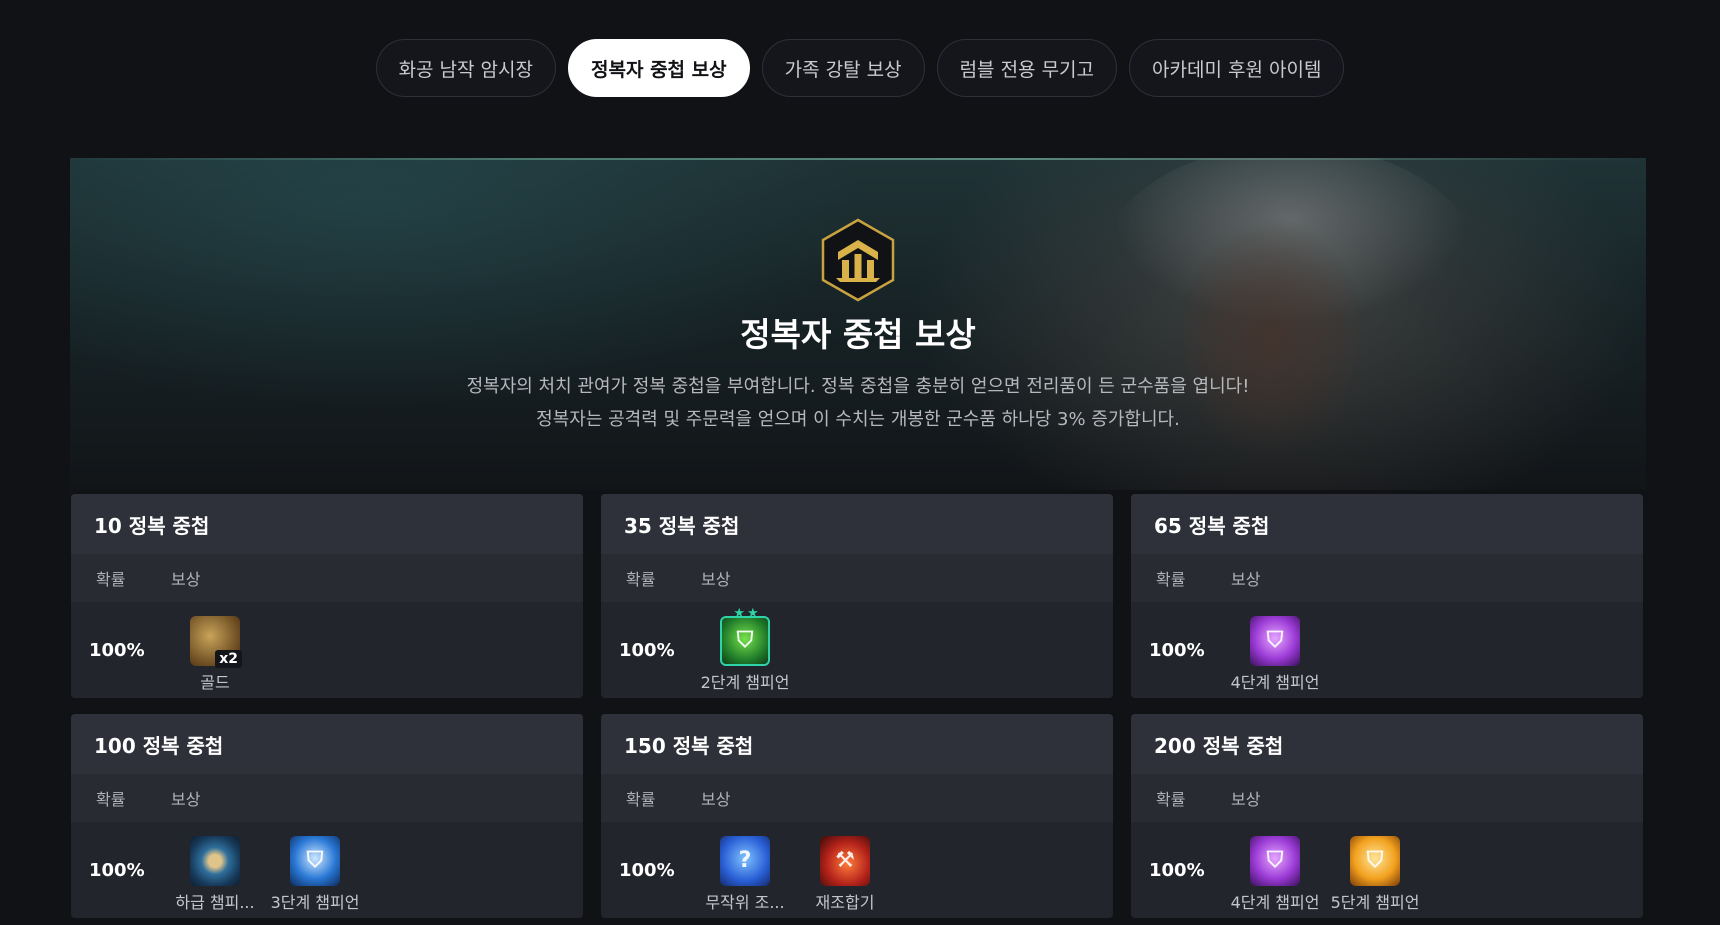 Image resolution: width=1720 pixels, height=925 pixels. Describe the element at coordinates (215, 860) in the screenshot. I see `lesser-champion-orb-icon` at that location.